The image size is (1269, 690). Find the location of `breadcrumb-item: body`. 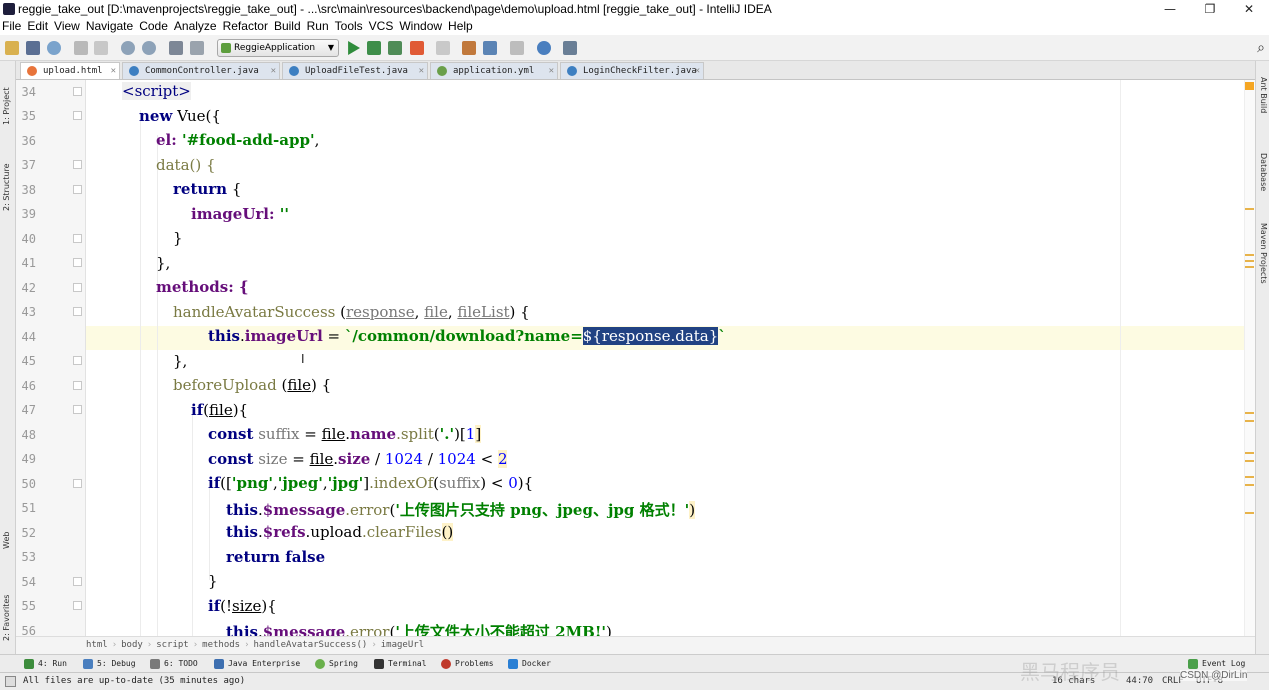

breadcrumb-item: body is located at coordinates (132, 645).